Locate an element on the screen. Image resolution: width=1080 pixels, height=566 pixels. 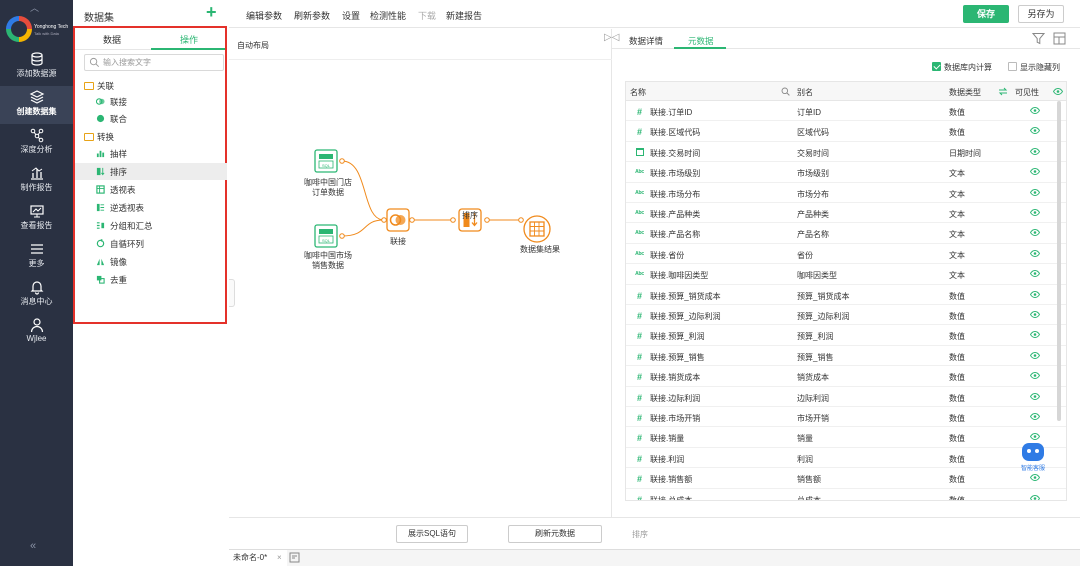
tree-item-sort: 排序 is located at coordinates (151, 171).